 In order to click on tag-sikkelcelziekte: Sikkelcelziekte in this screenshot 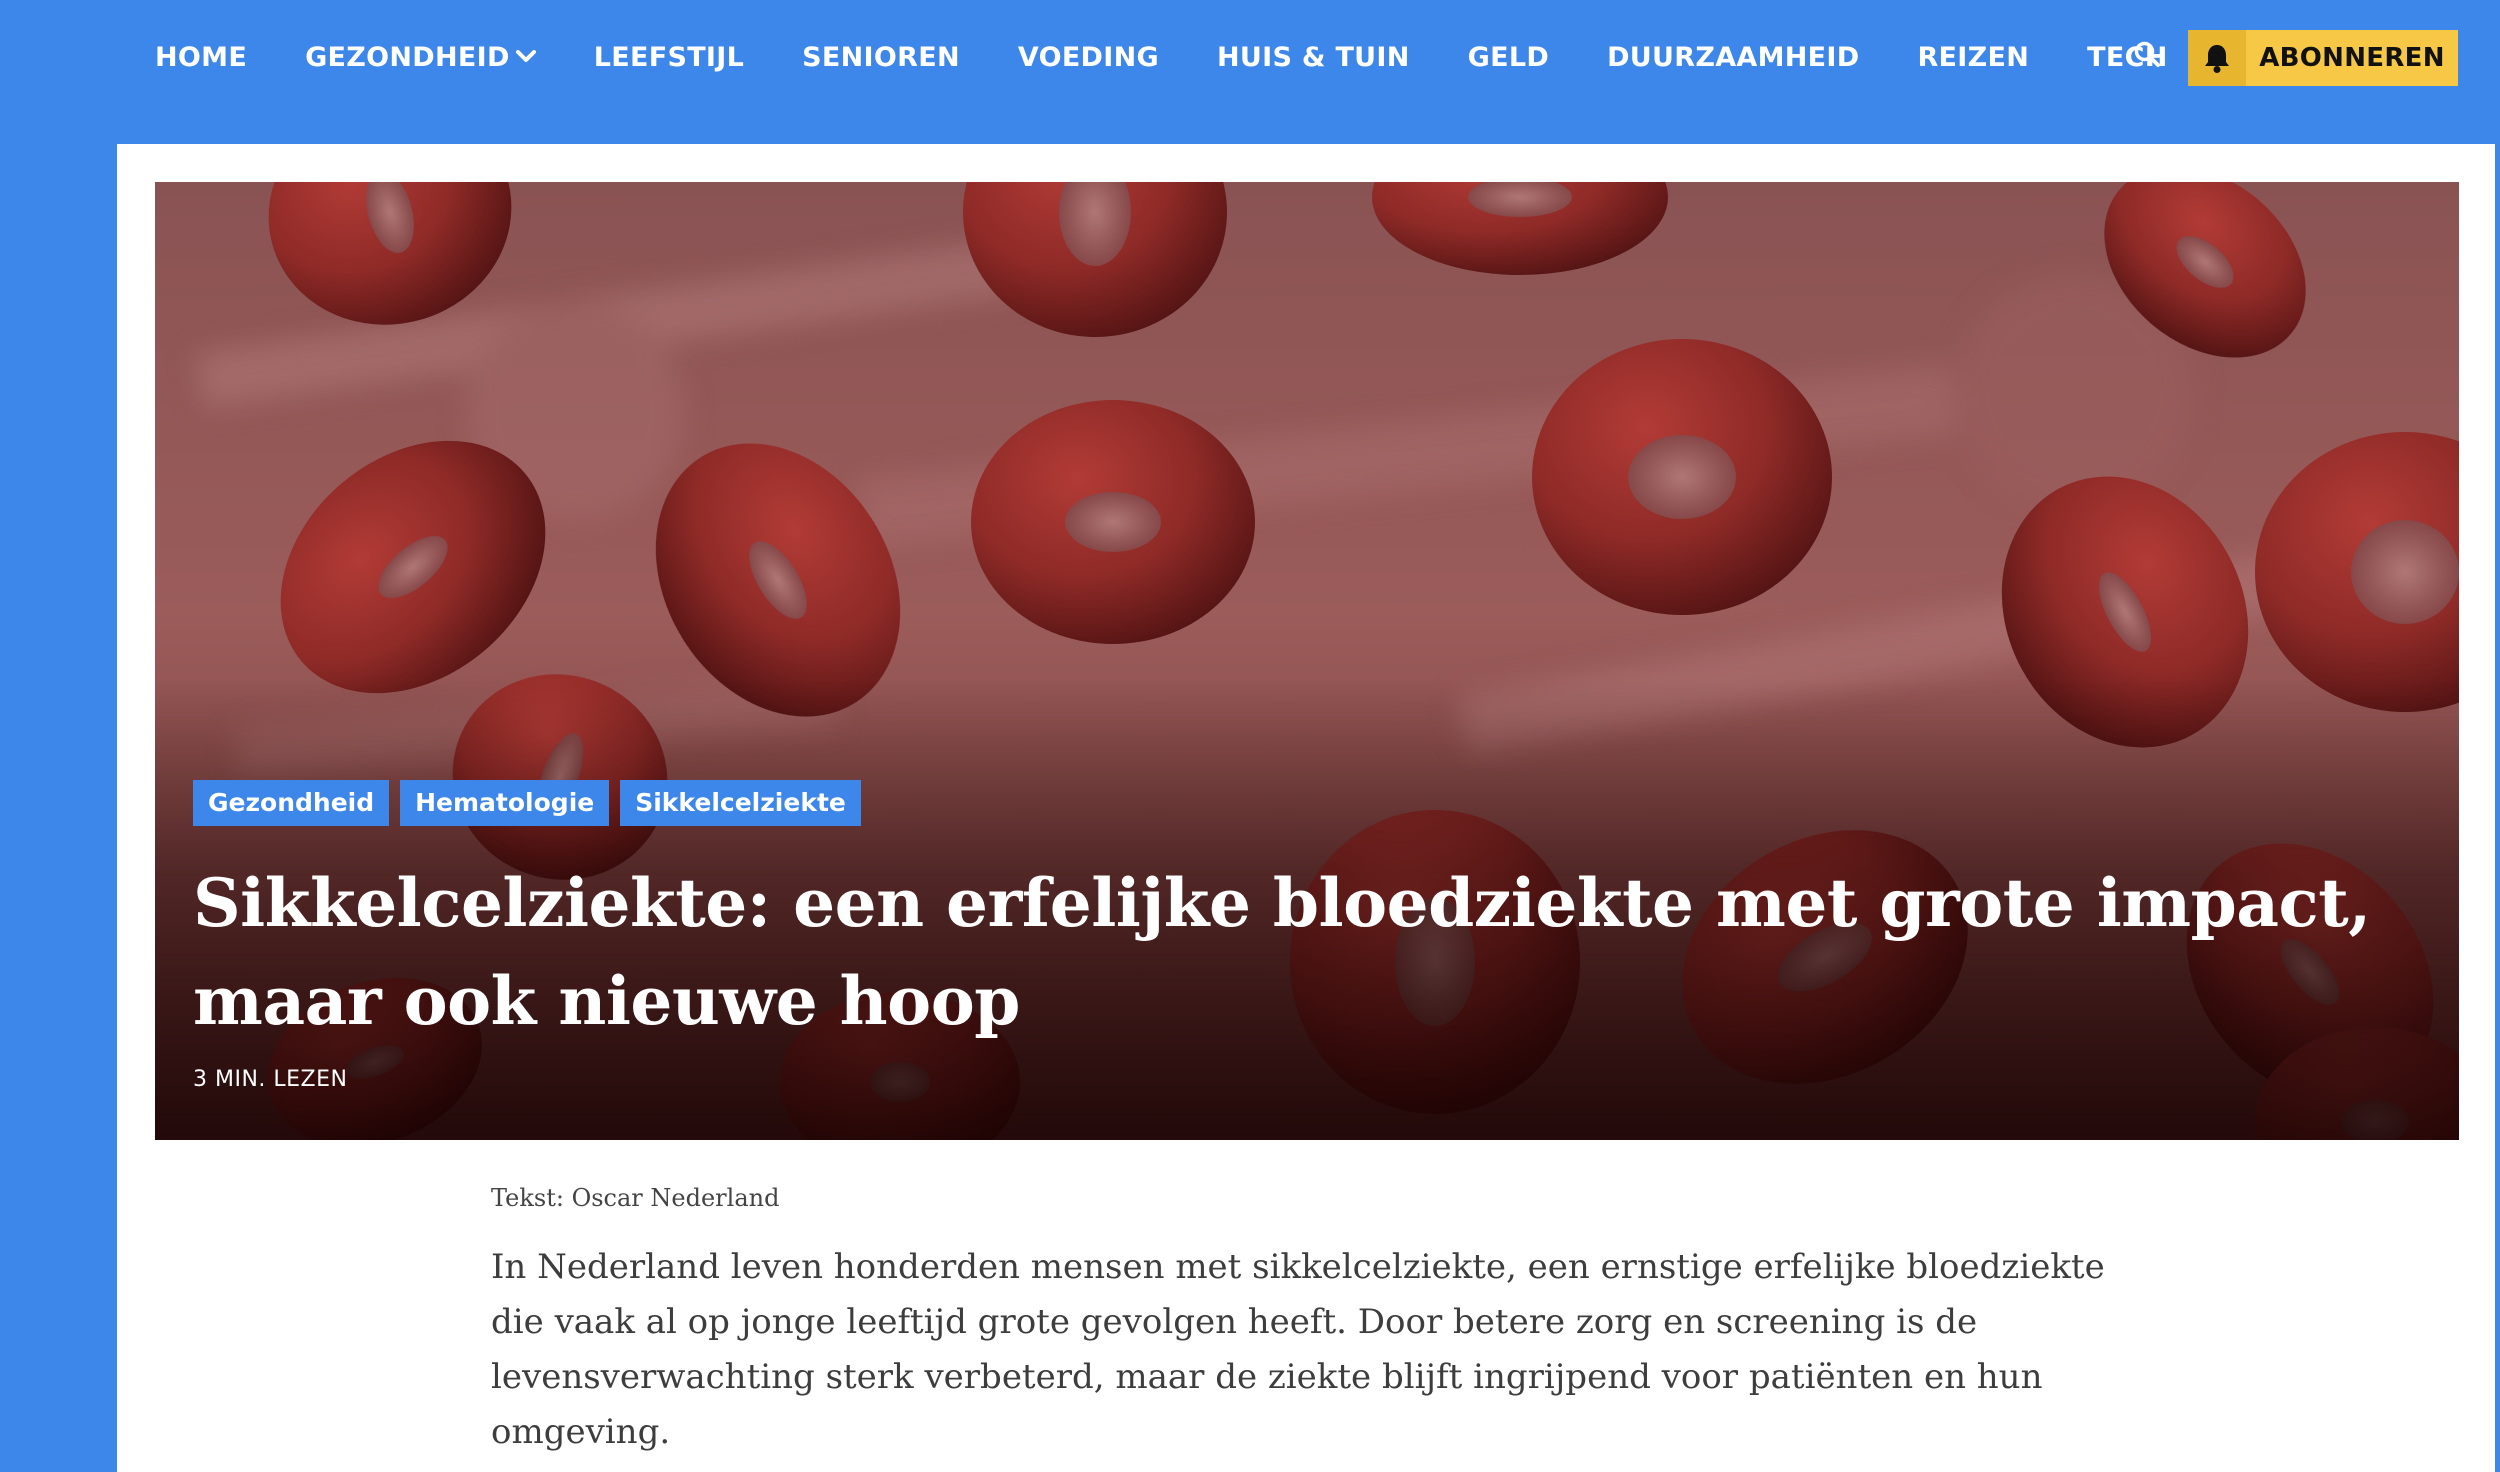, I will do `click(740, 803)`.